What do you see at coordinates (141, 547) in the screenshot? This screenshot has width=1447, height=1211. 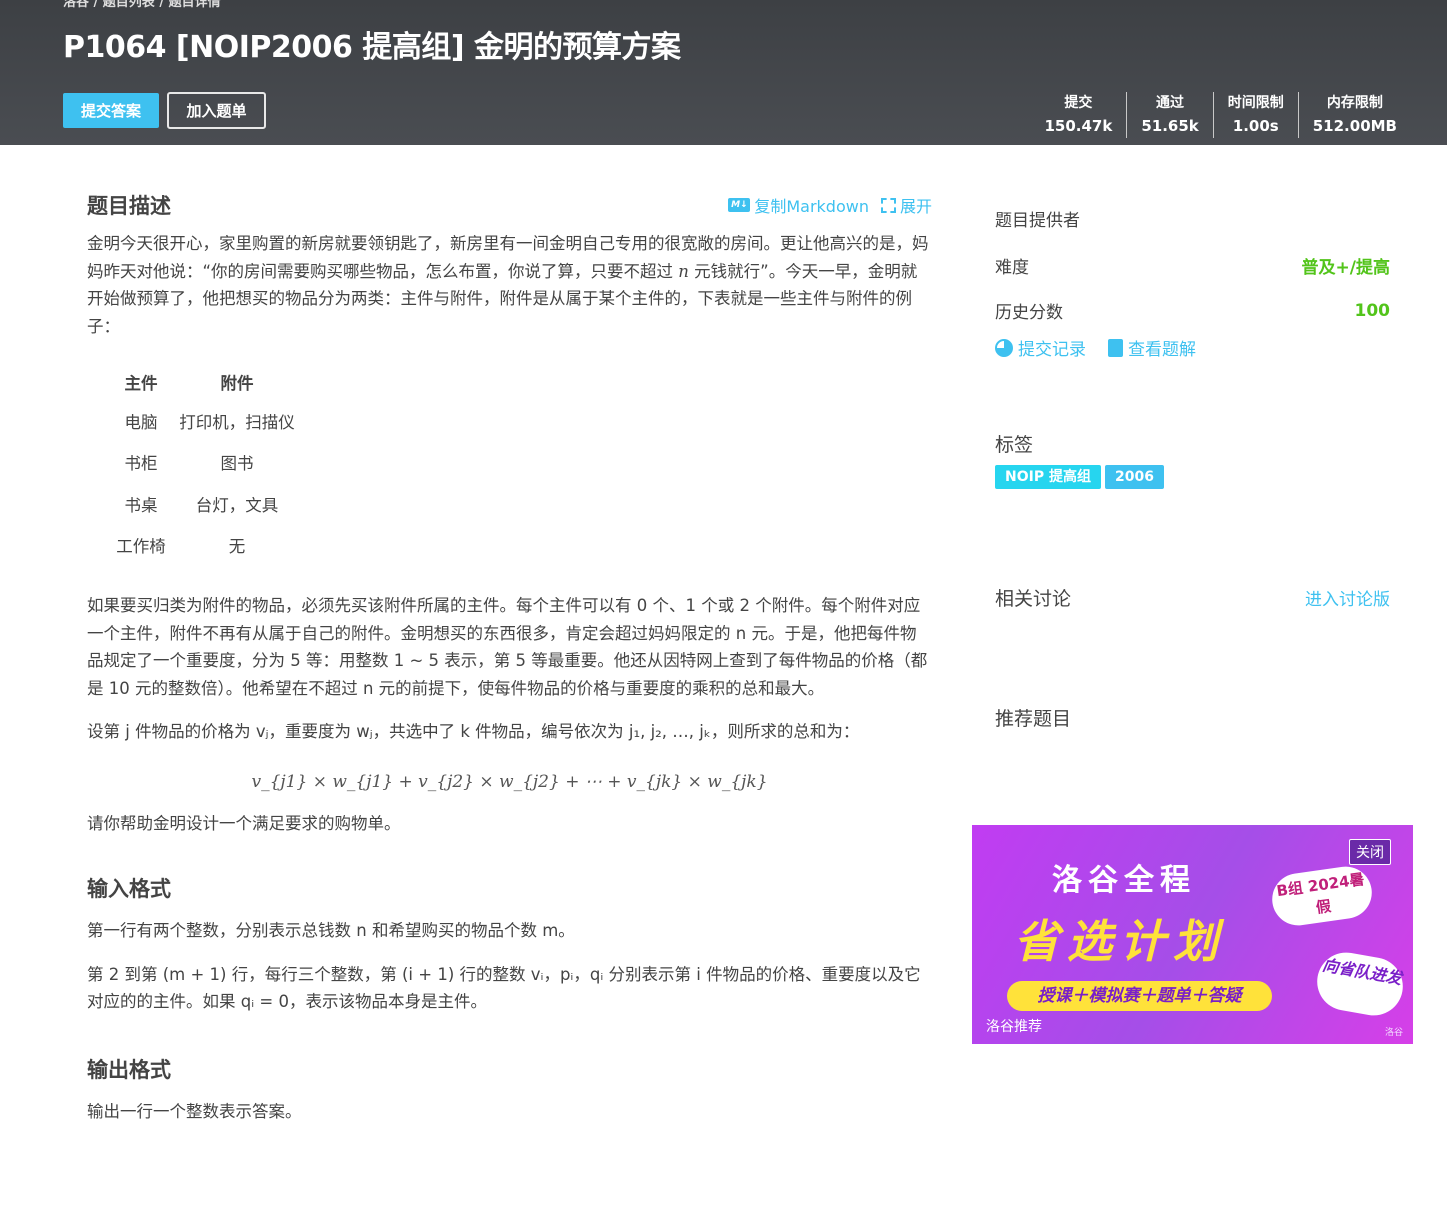 I see `table-cell: 工作椅` at bounding box center [141, 547].